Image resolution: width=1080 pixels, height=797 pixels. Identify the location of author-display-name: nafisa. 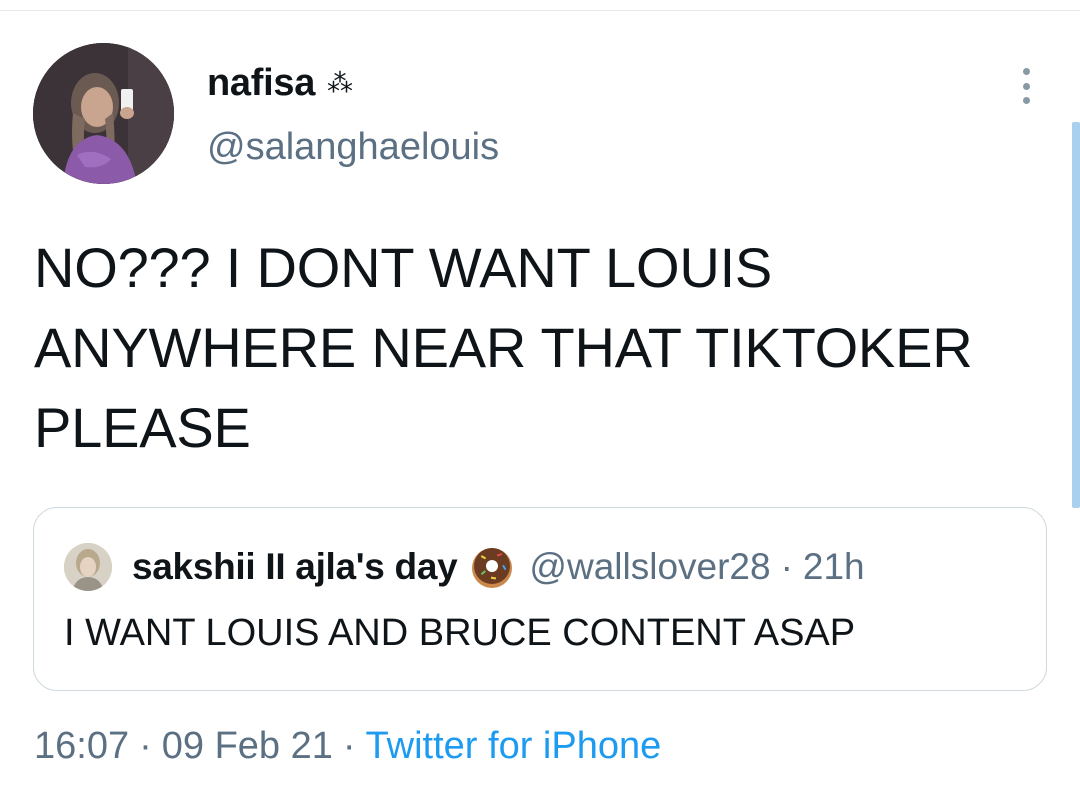
(261, 83).